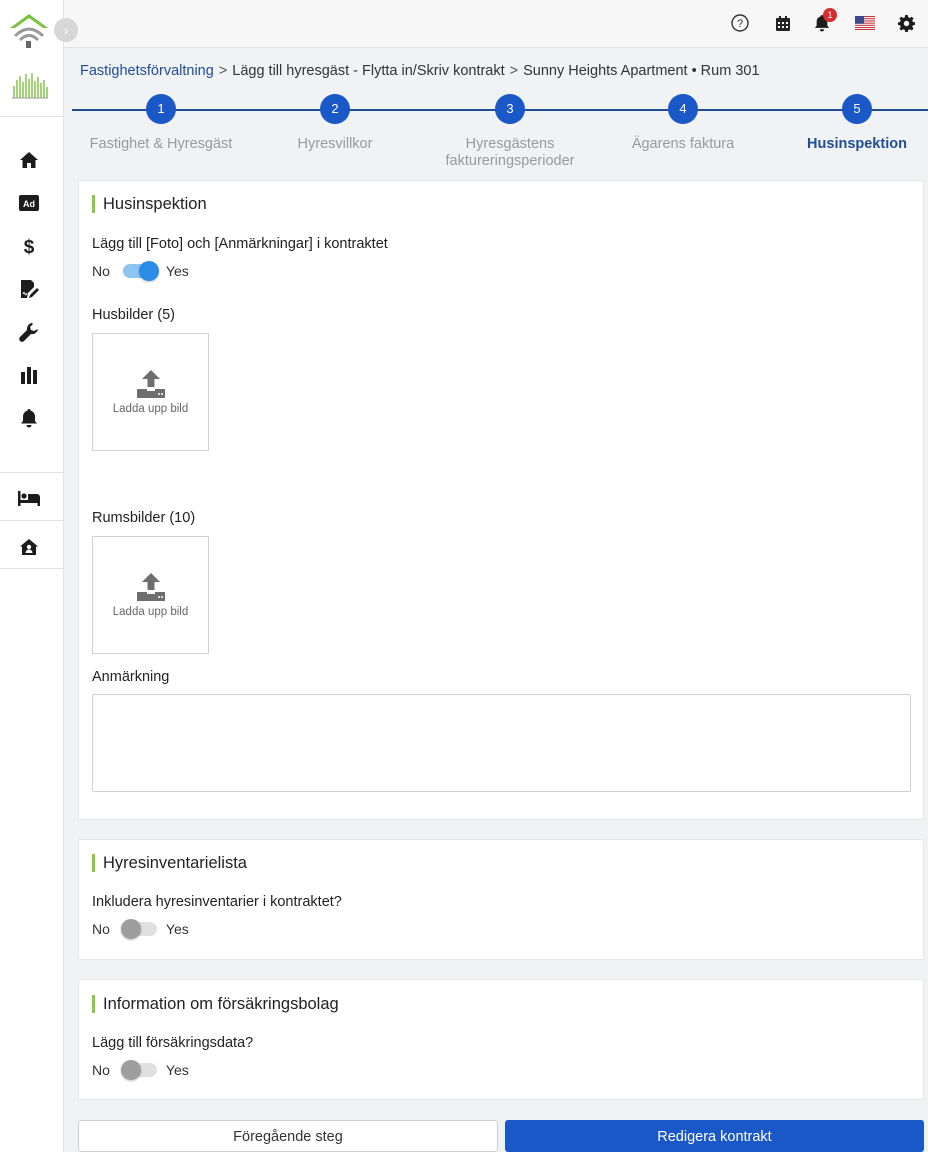 The width and height of the screenshot is (928, 1152). Describe the element at coordinates (906, 23) in the screenshot. I see `gear-icon` at that location.